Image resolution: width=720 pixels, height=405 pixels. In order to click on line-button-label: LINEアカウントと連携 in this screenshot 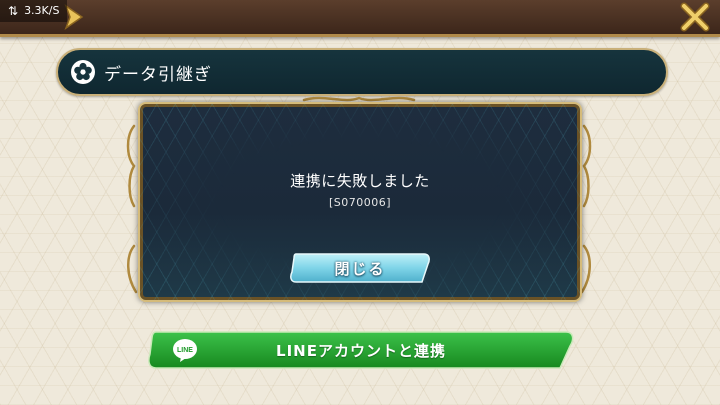, I will do `click(361, 351)`.